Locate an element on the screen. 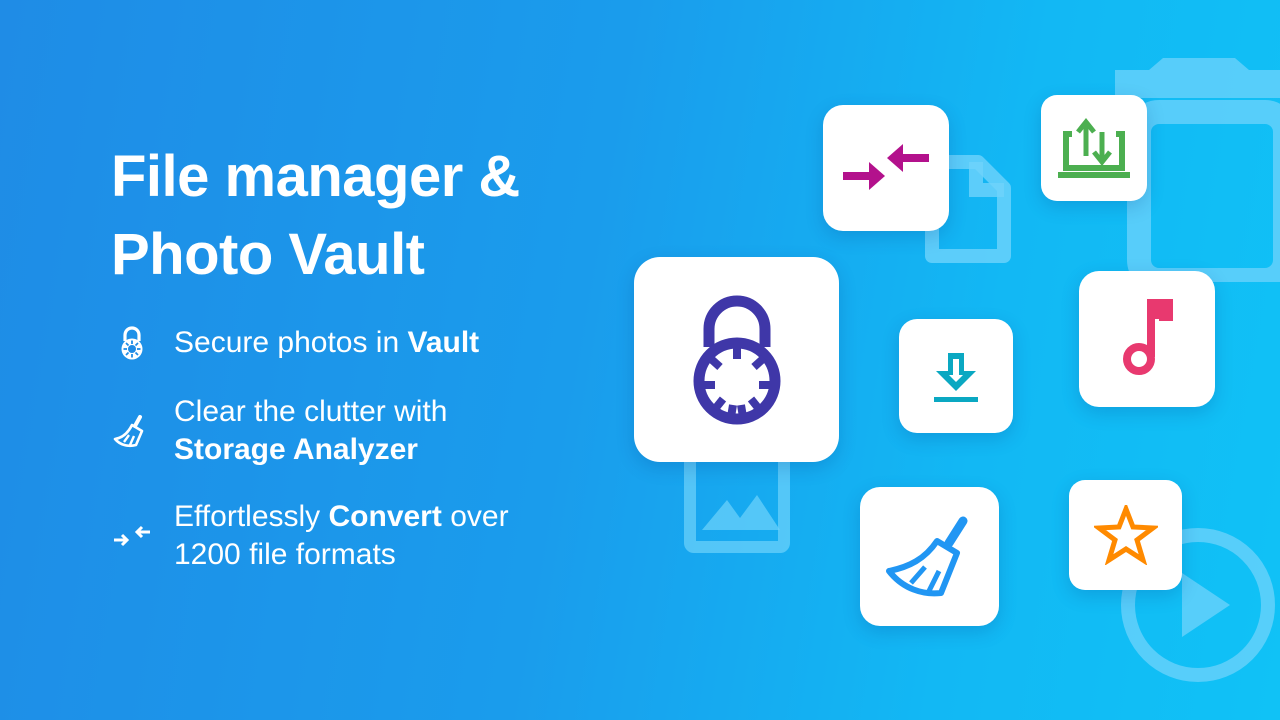 This screenshot has width=1280, height=720. headline-line1: File manager & is located at coordinates (315, 176).